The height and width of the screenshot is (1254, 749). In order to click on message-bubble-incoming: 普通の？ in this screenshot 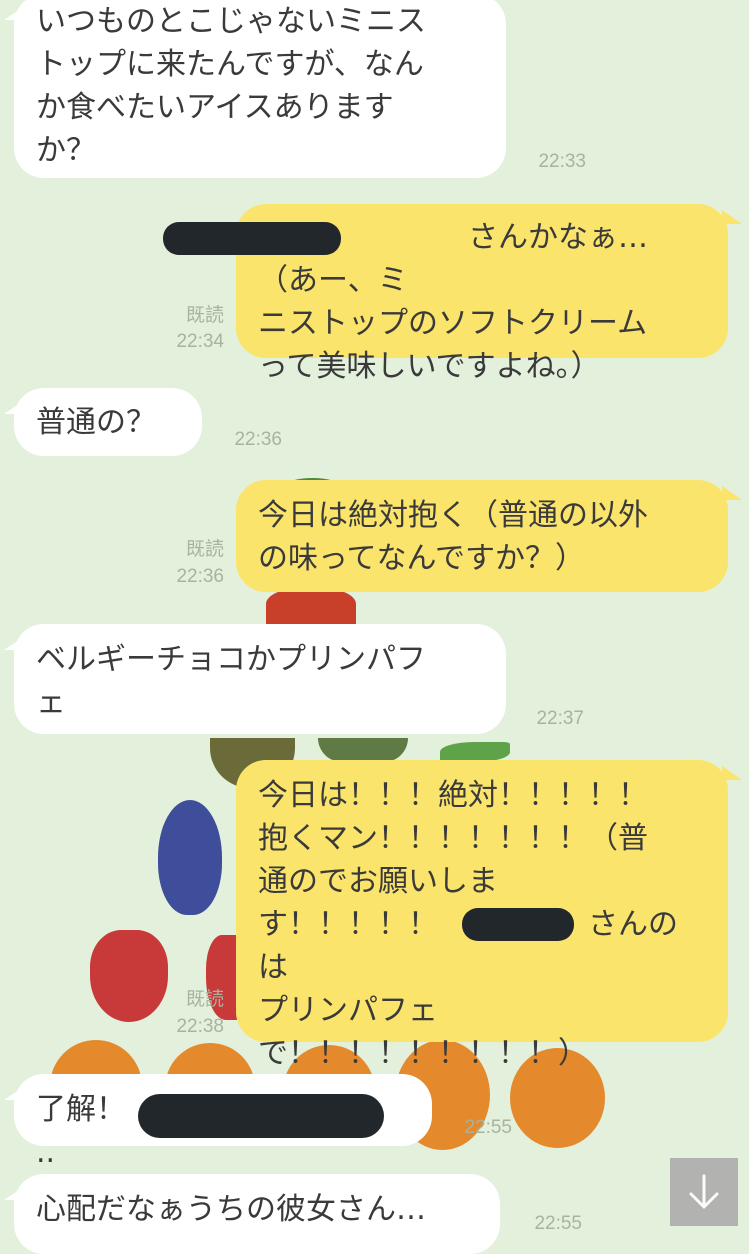, I will do `click(103, 422)`.